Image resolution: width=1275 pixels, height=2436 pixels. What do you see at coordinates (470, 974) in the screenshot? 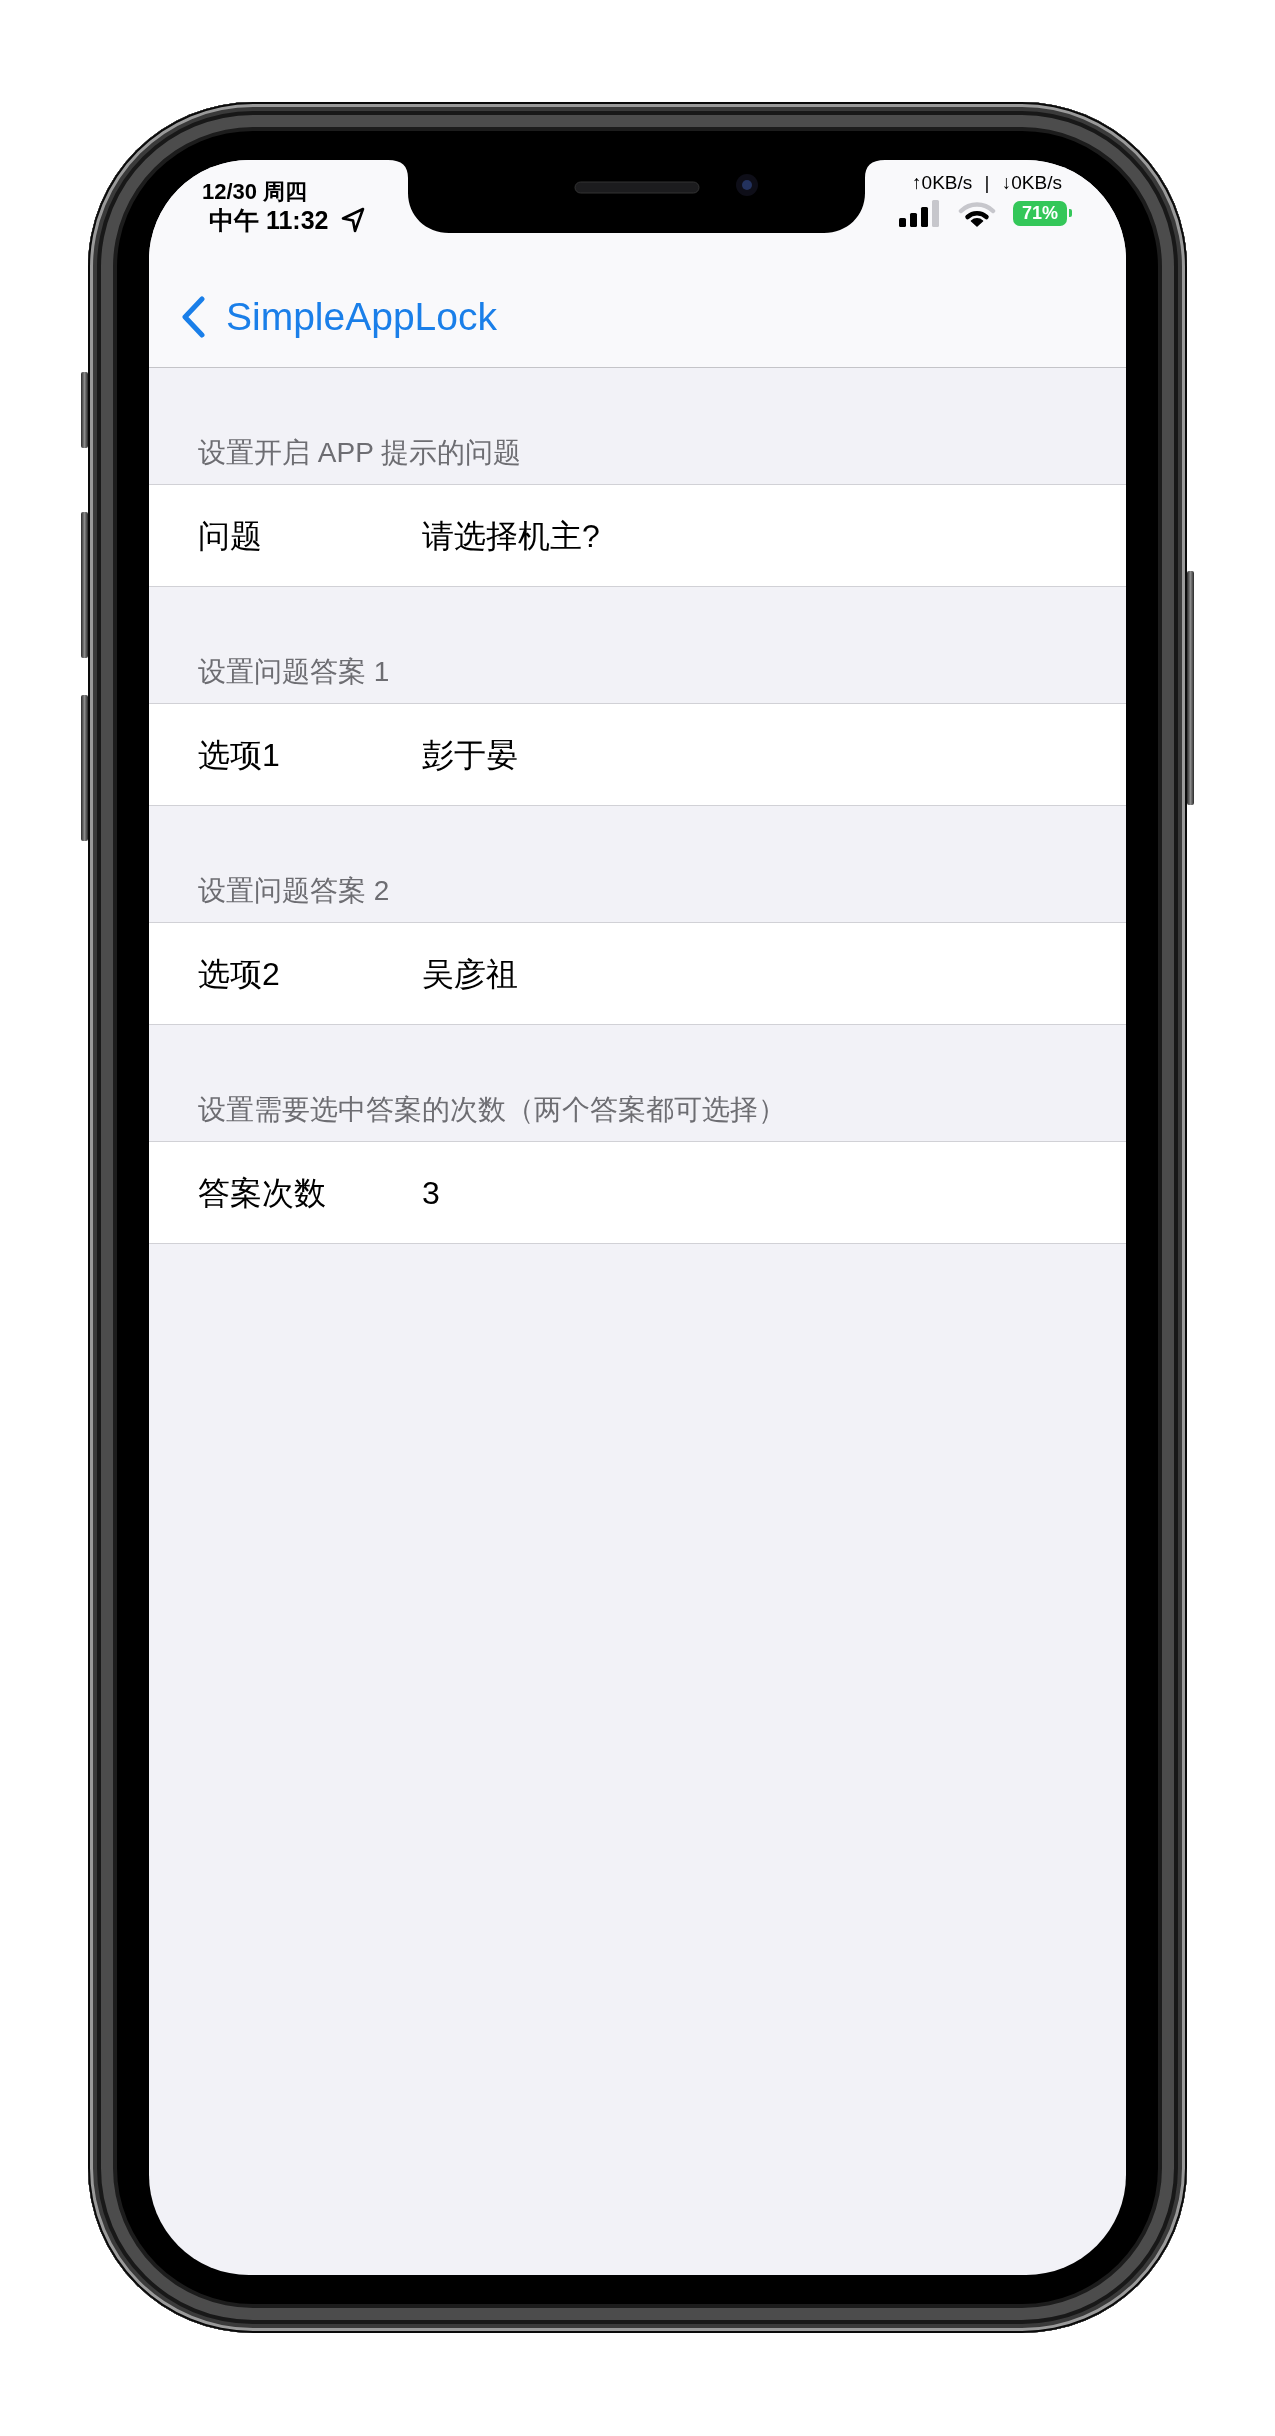
I see `row-value: 吴彦祖` at bounding box center [470, 974].